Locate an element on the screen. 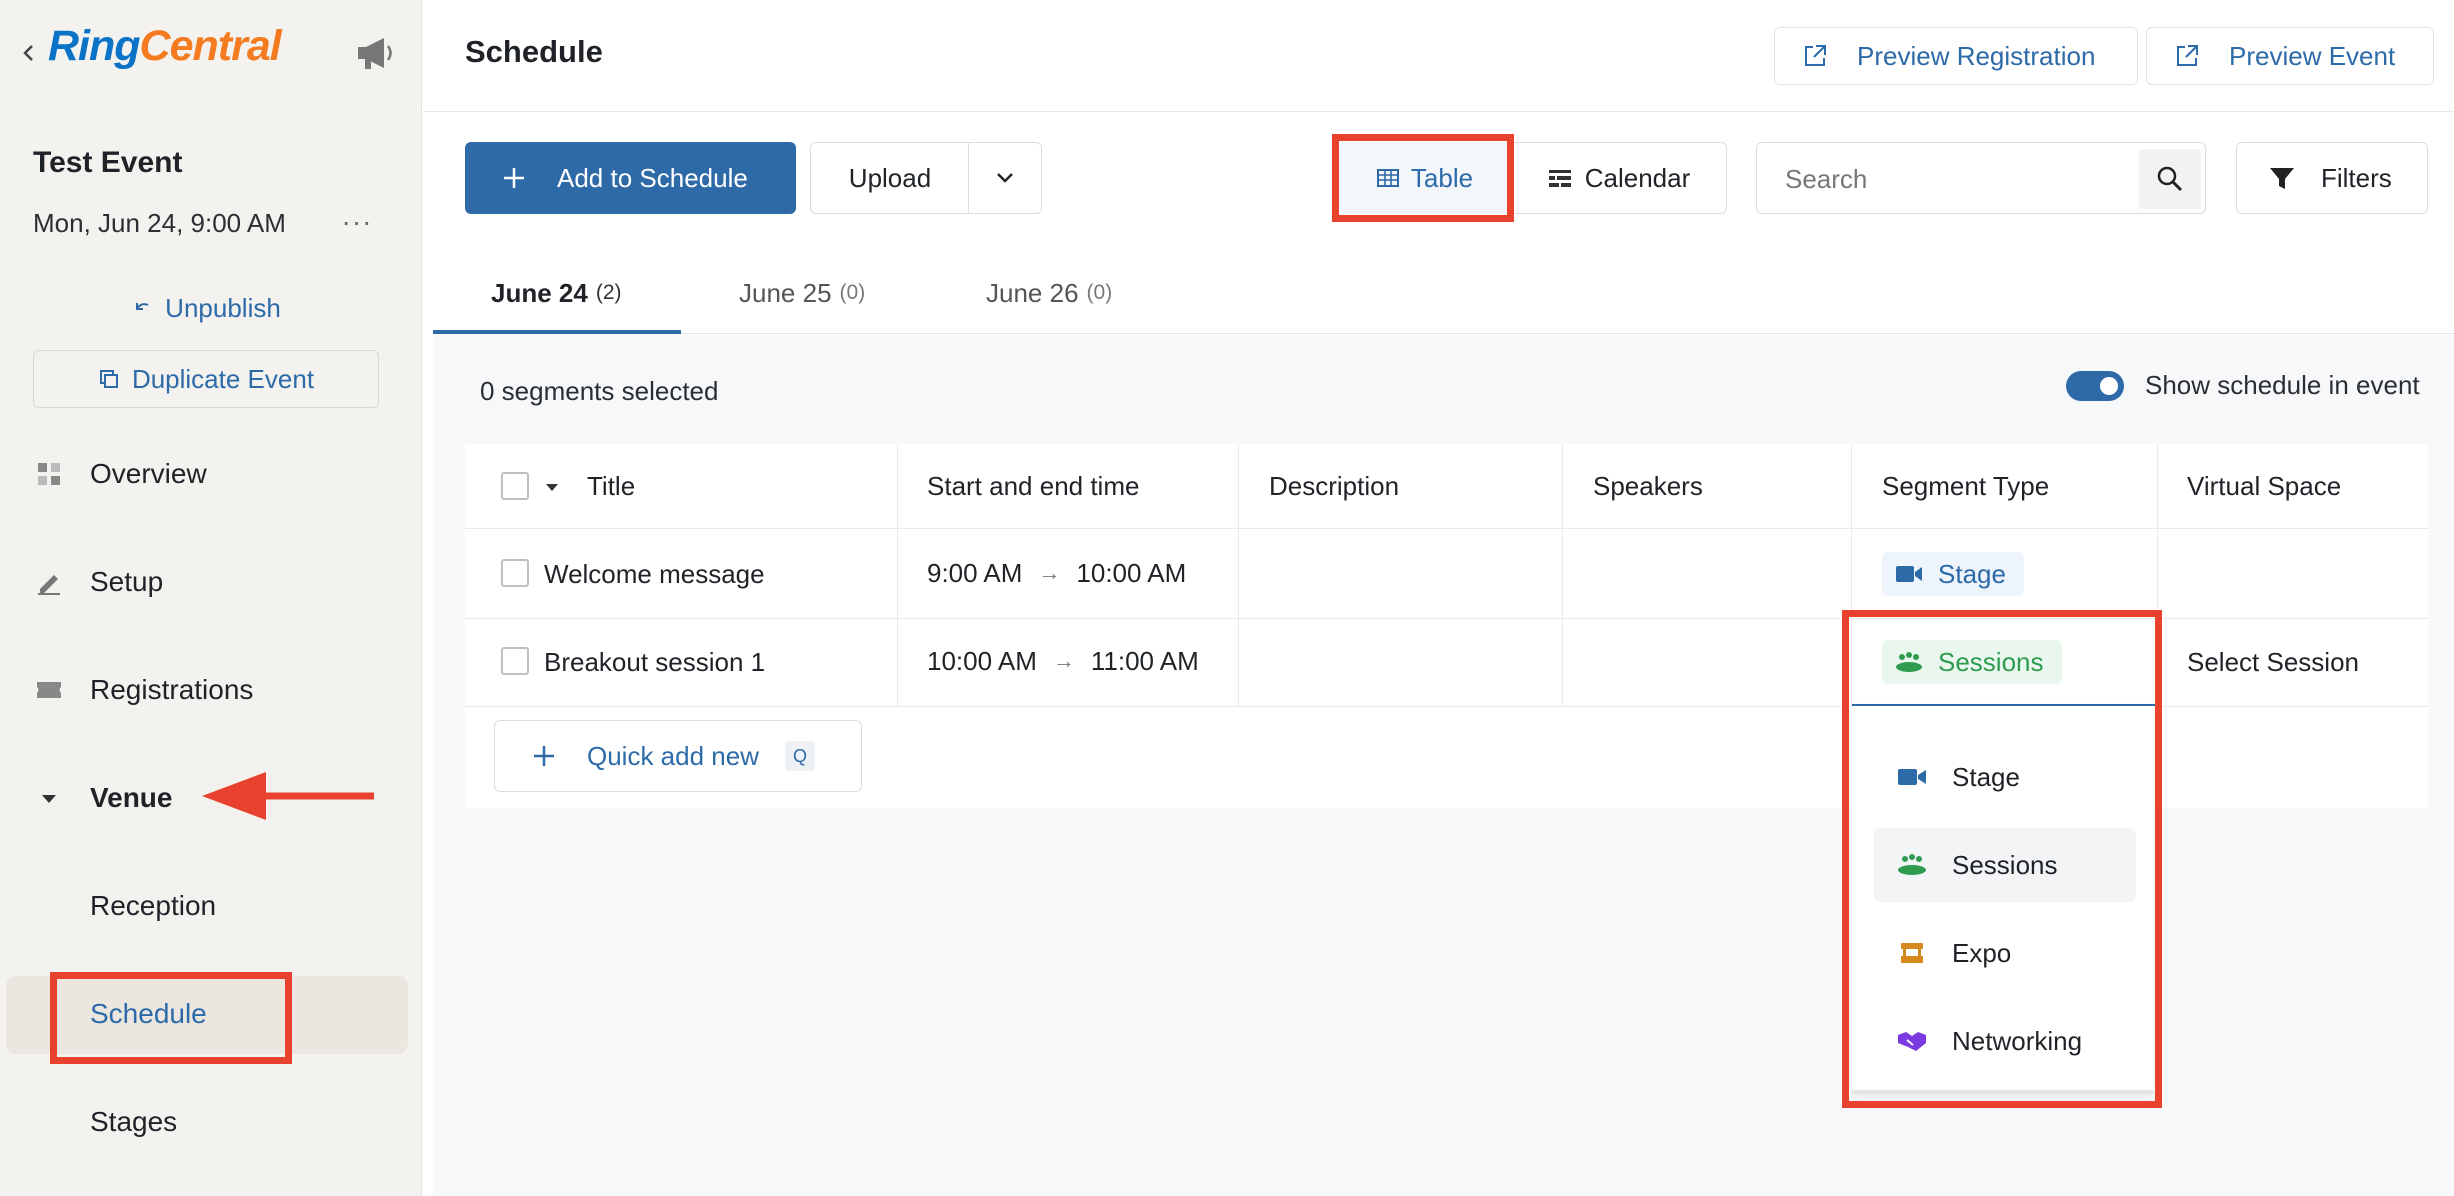 This screenshot has height=1196, width=2454. calendar-view-button: Calendar is located at coordinates (1618, 178).